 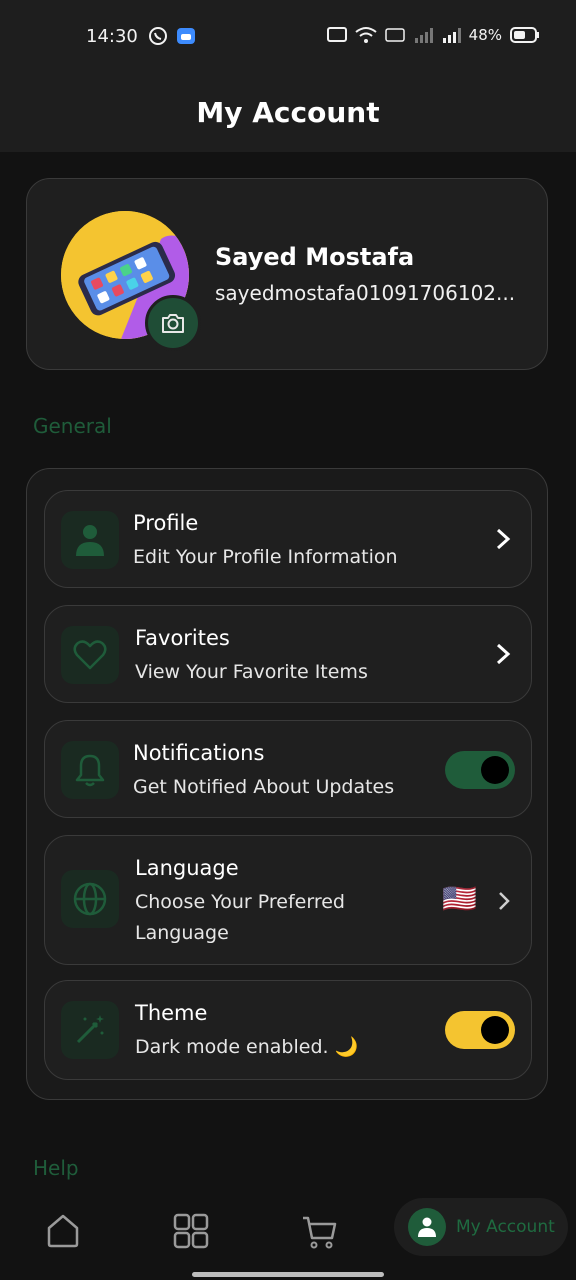 What do you see at coordinates (480, 1030) in the screenshot?
I see `theme-toggle` at bounding box center [480, 1030].